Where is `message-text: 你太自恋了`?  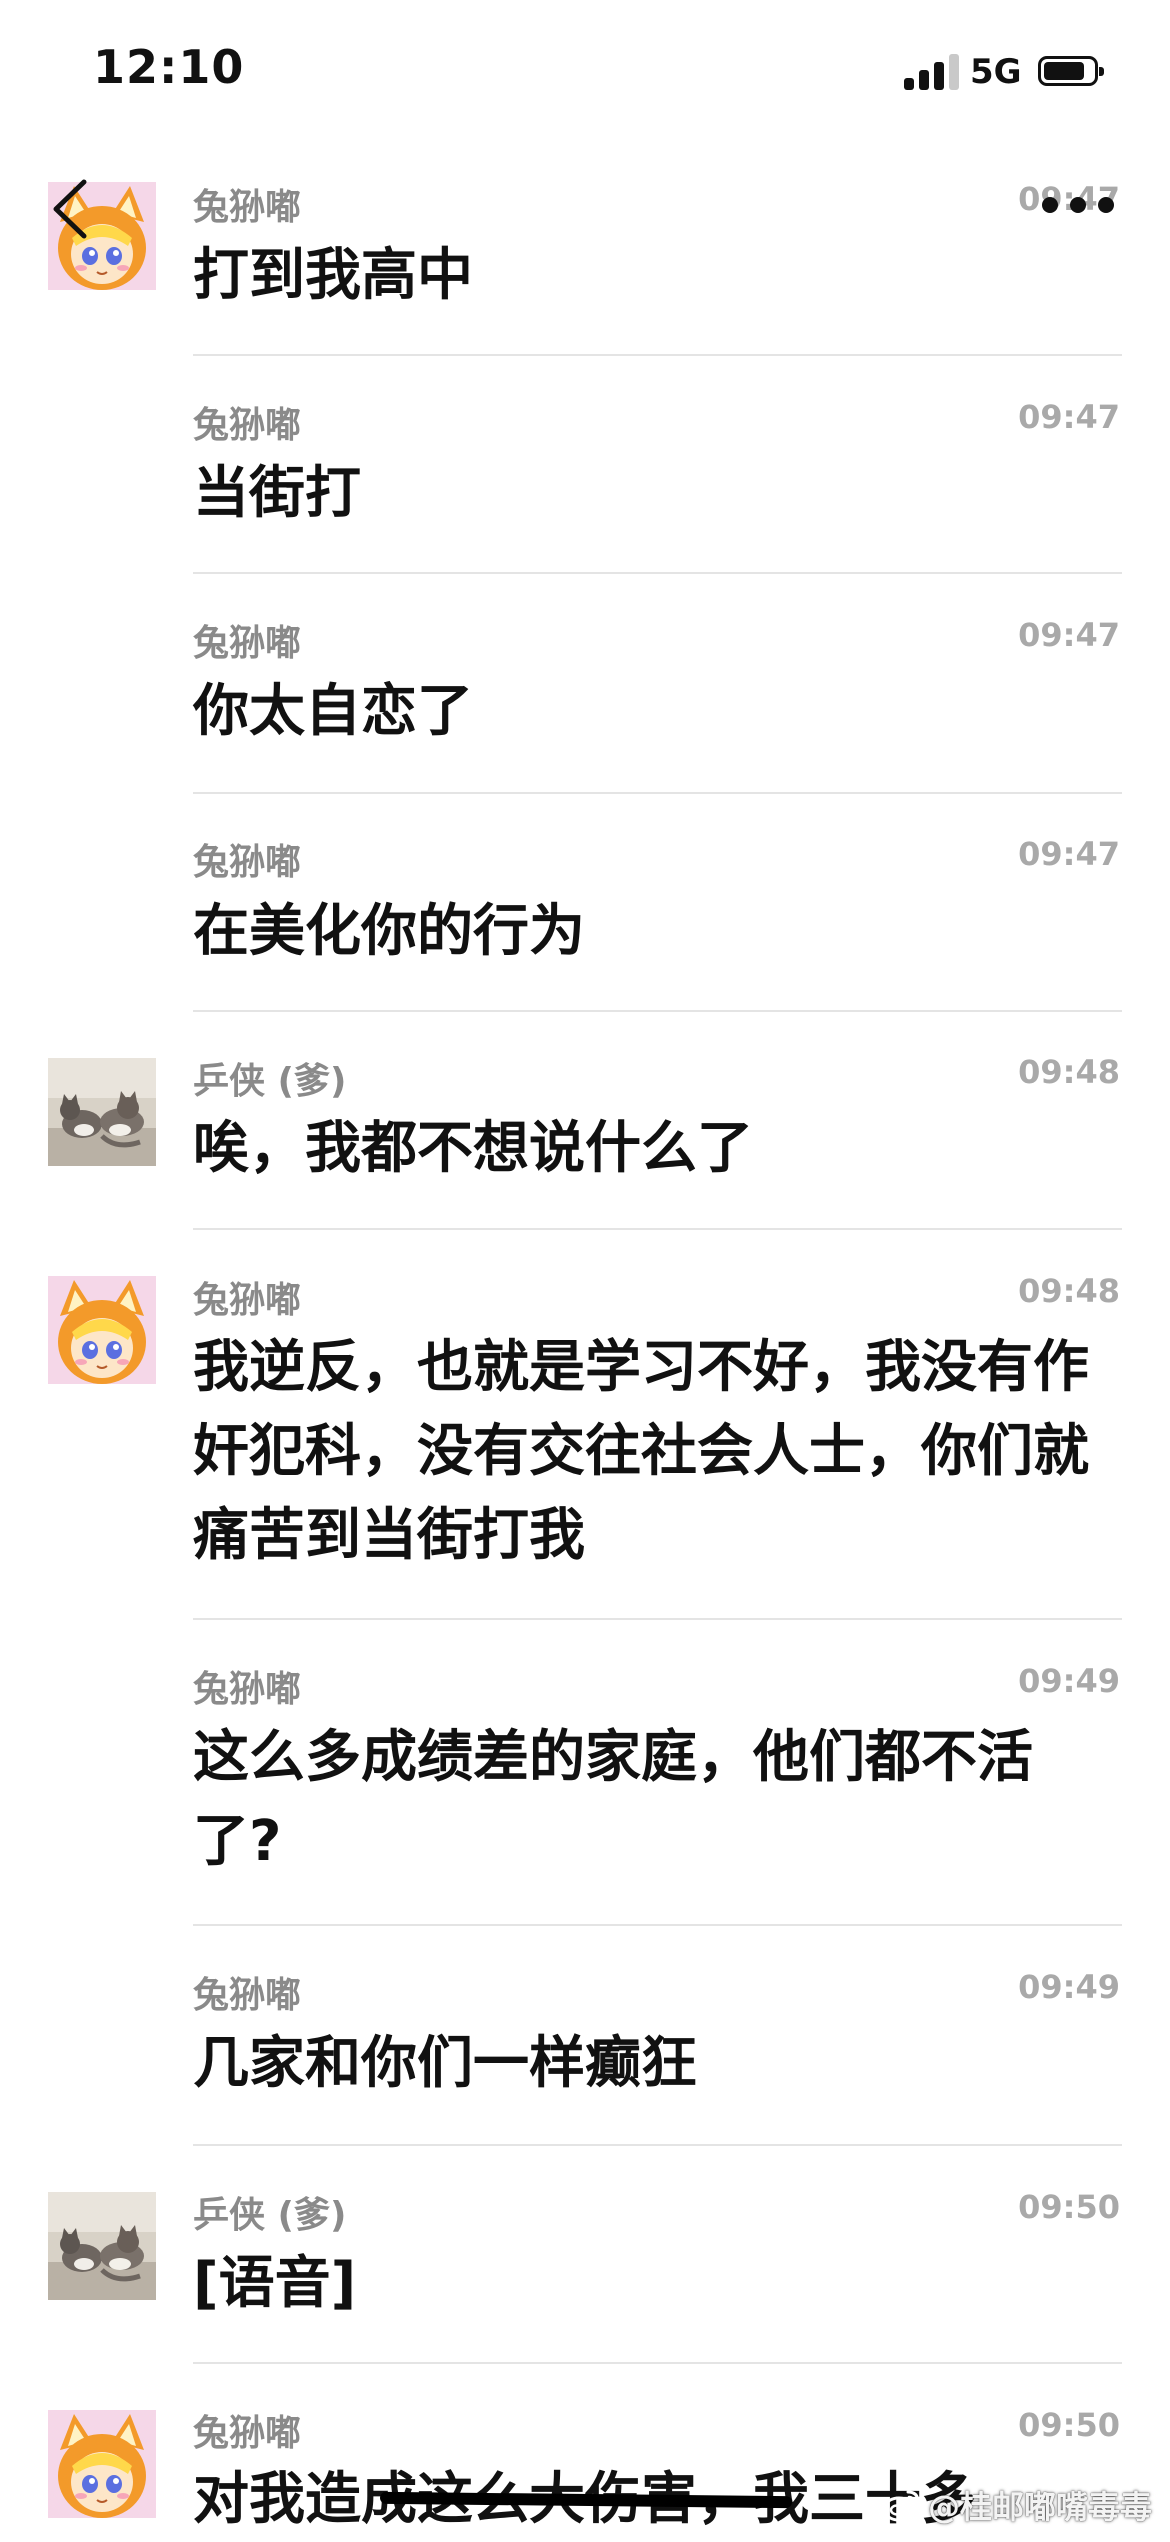
message-text: 你太自恋了 is located at coordinates (333, 711).